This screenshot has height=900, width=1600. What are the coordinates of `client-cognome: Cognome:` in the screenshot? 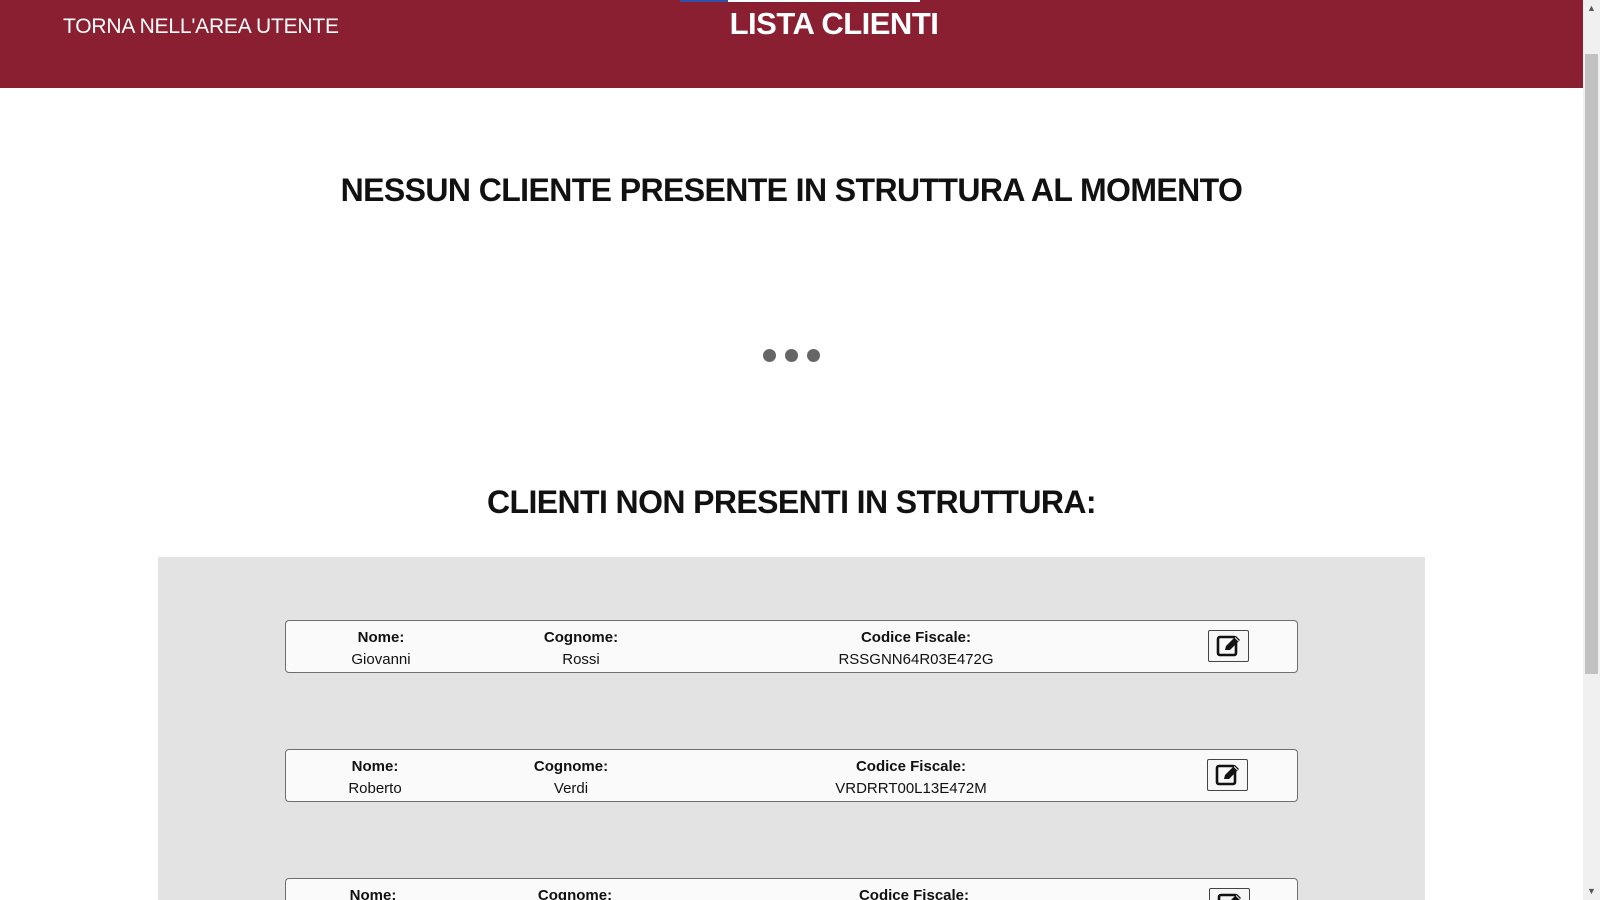 It's located at (575, 892).